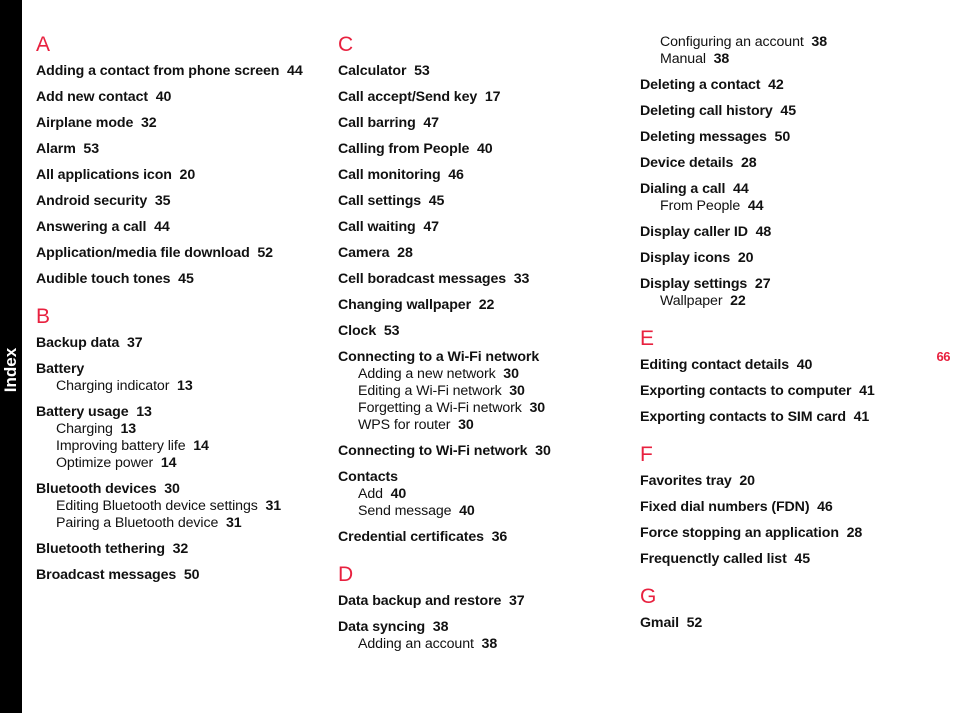  I want to click on index-entry: Gmail 52, so click(785, 623).